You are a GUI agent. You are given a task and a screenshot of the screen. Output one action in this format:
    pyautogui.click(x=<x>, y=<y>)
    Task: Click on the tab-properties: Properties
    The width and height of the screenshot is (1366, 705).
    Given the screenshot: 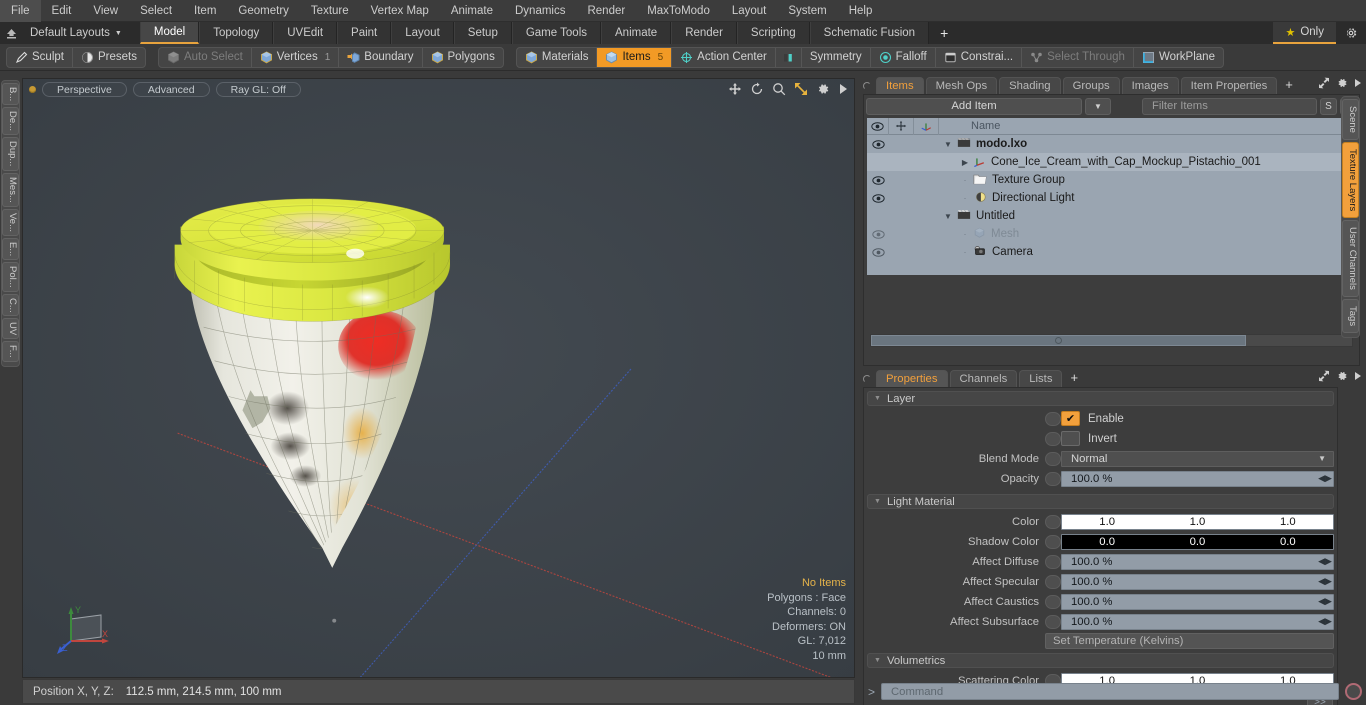 What is the action you would take?
    pyautogui.click(x=912, y=378)
    